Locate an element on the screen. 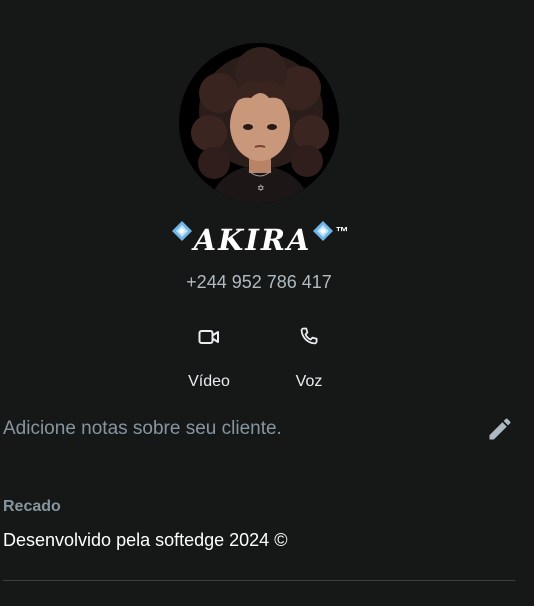 The image size is (534, 606). notes-field: Adicione notas sobre seu cliente. is located at coordinates (142, 429).